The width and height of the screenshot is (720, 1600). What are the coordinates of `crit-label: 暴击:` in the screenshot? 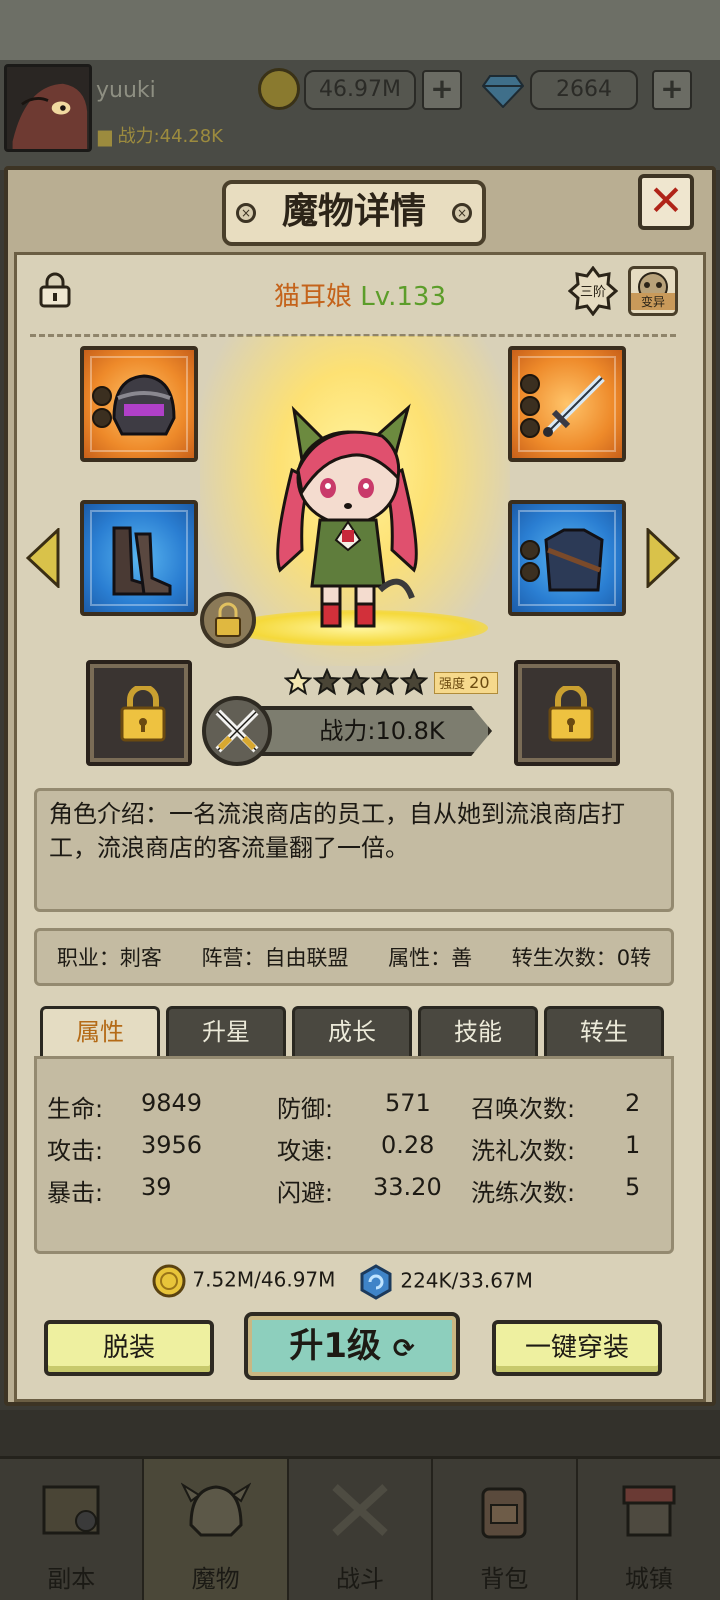 It's located at (75, 1193).